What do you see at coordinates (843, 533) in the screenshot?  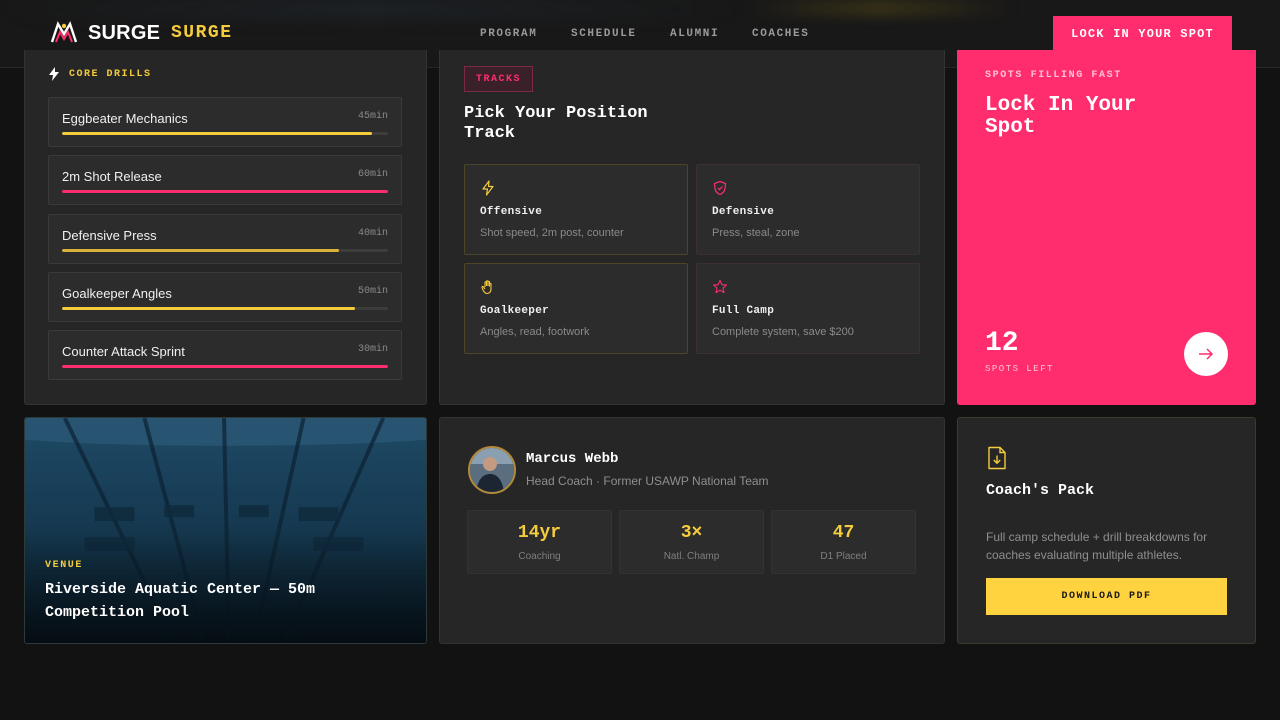 I see `stat-value: 47` at bounding box center [843, 533].